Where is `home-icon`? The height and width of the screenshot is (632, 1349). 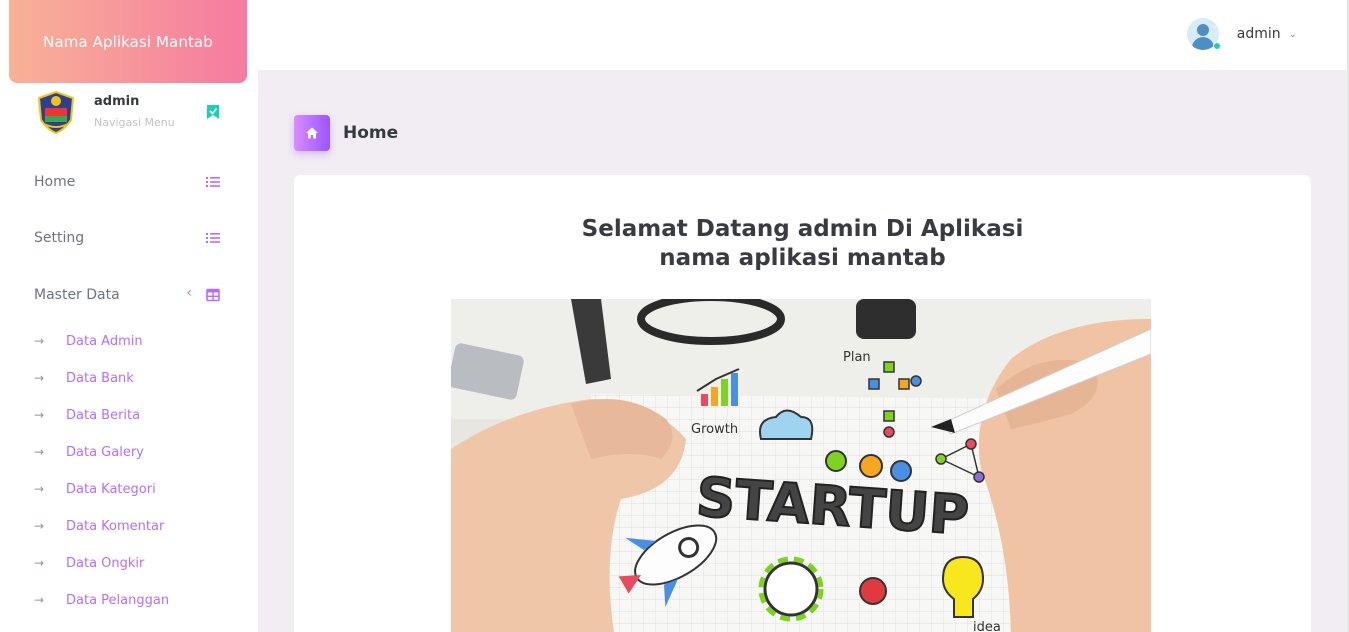 home-icon is located at coordinates (312, 133).